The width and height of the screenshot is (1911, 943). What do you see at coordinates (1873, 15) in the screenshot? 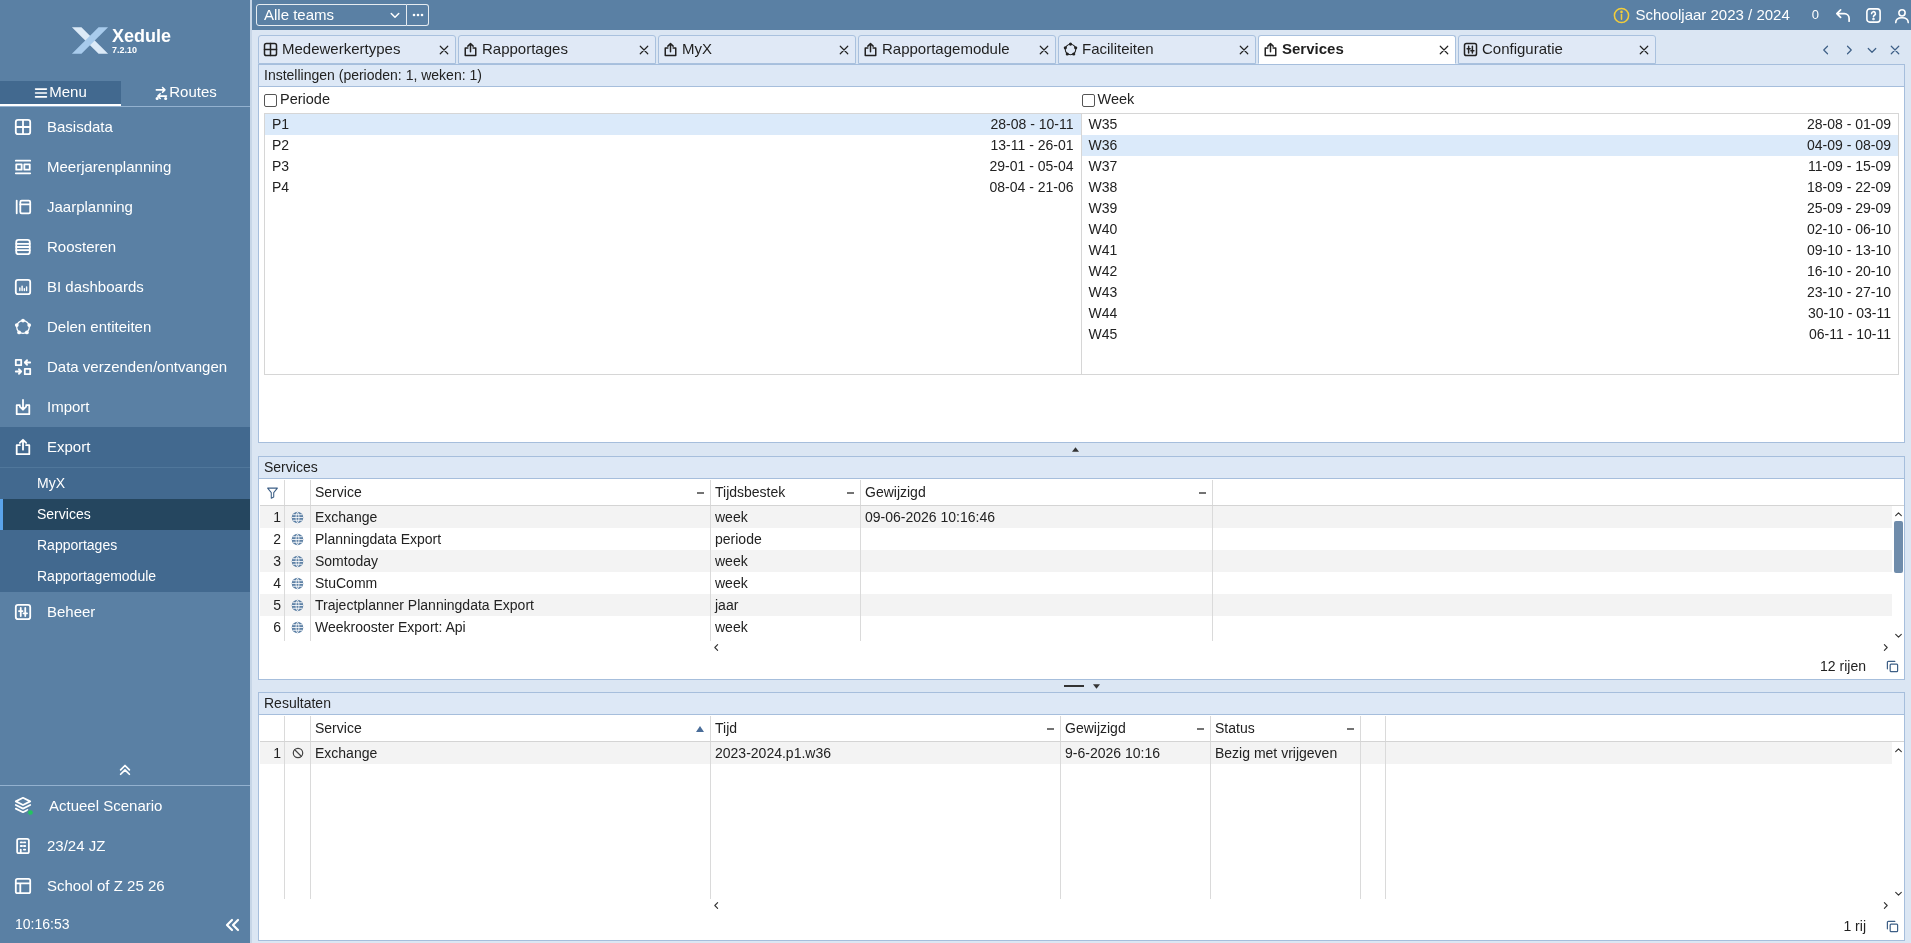
I see `help-icon` at bounding box center [1873, 15].